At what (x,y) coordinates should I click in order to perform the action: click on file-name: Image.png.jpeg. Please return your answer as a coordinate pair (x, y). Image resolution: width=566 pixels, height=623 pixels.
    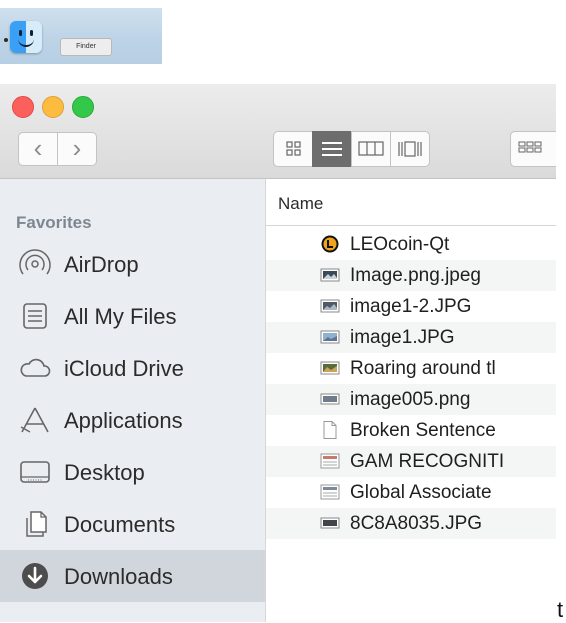
    Looking at the image, I should click on (415, 275).